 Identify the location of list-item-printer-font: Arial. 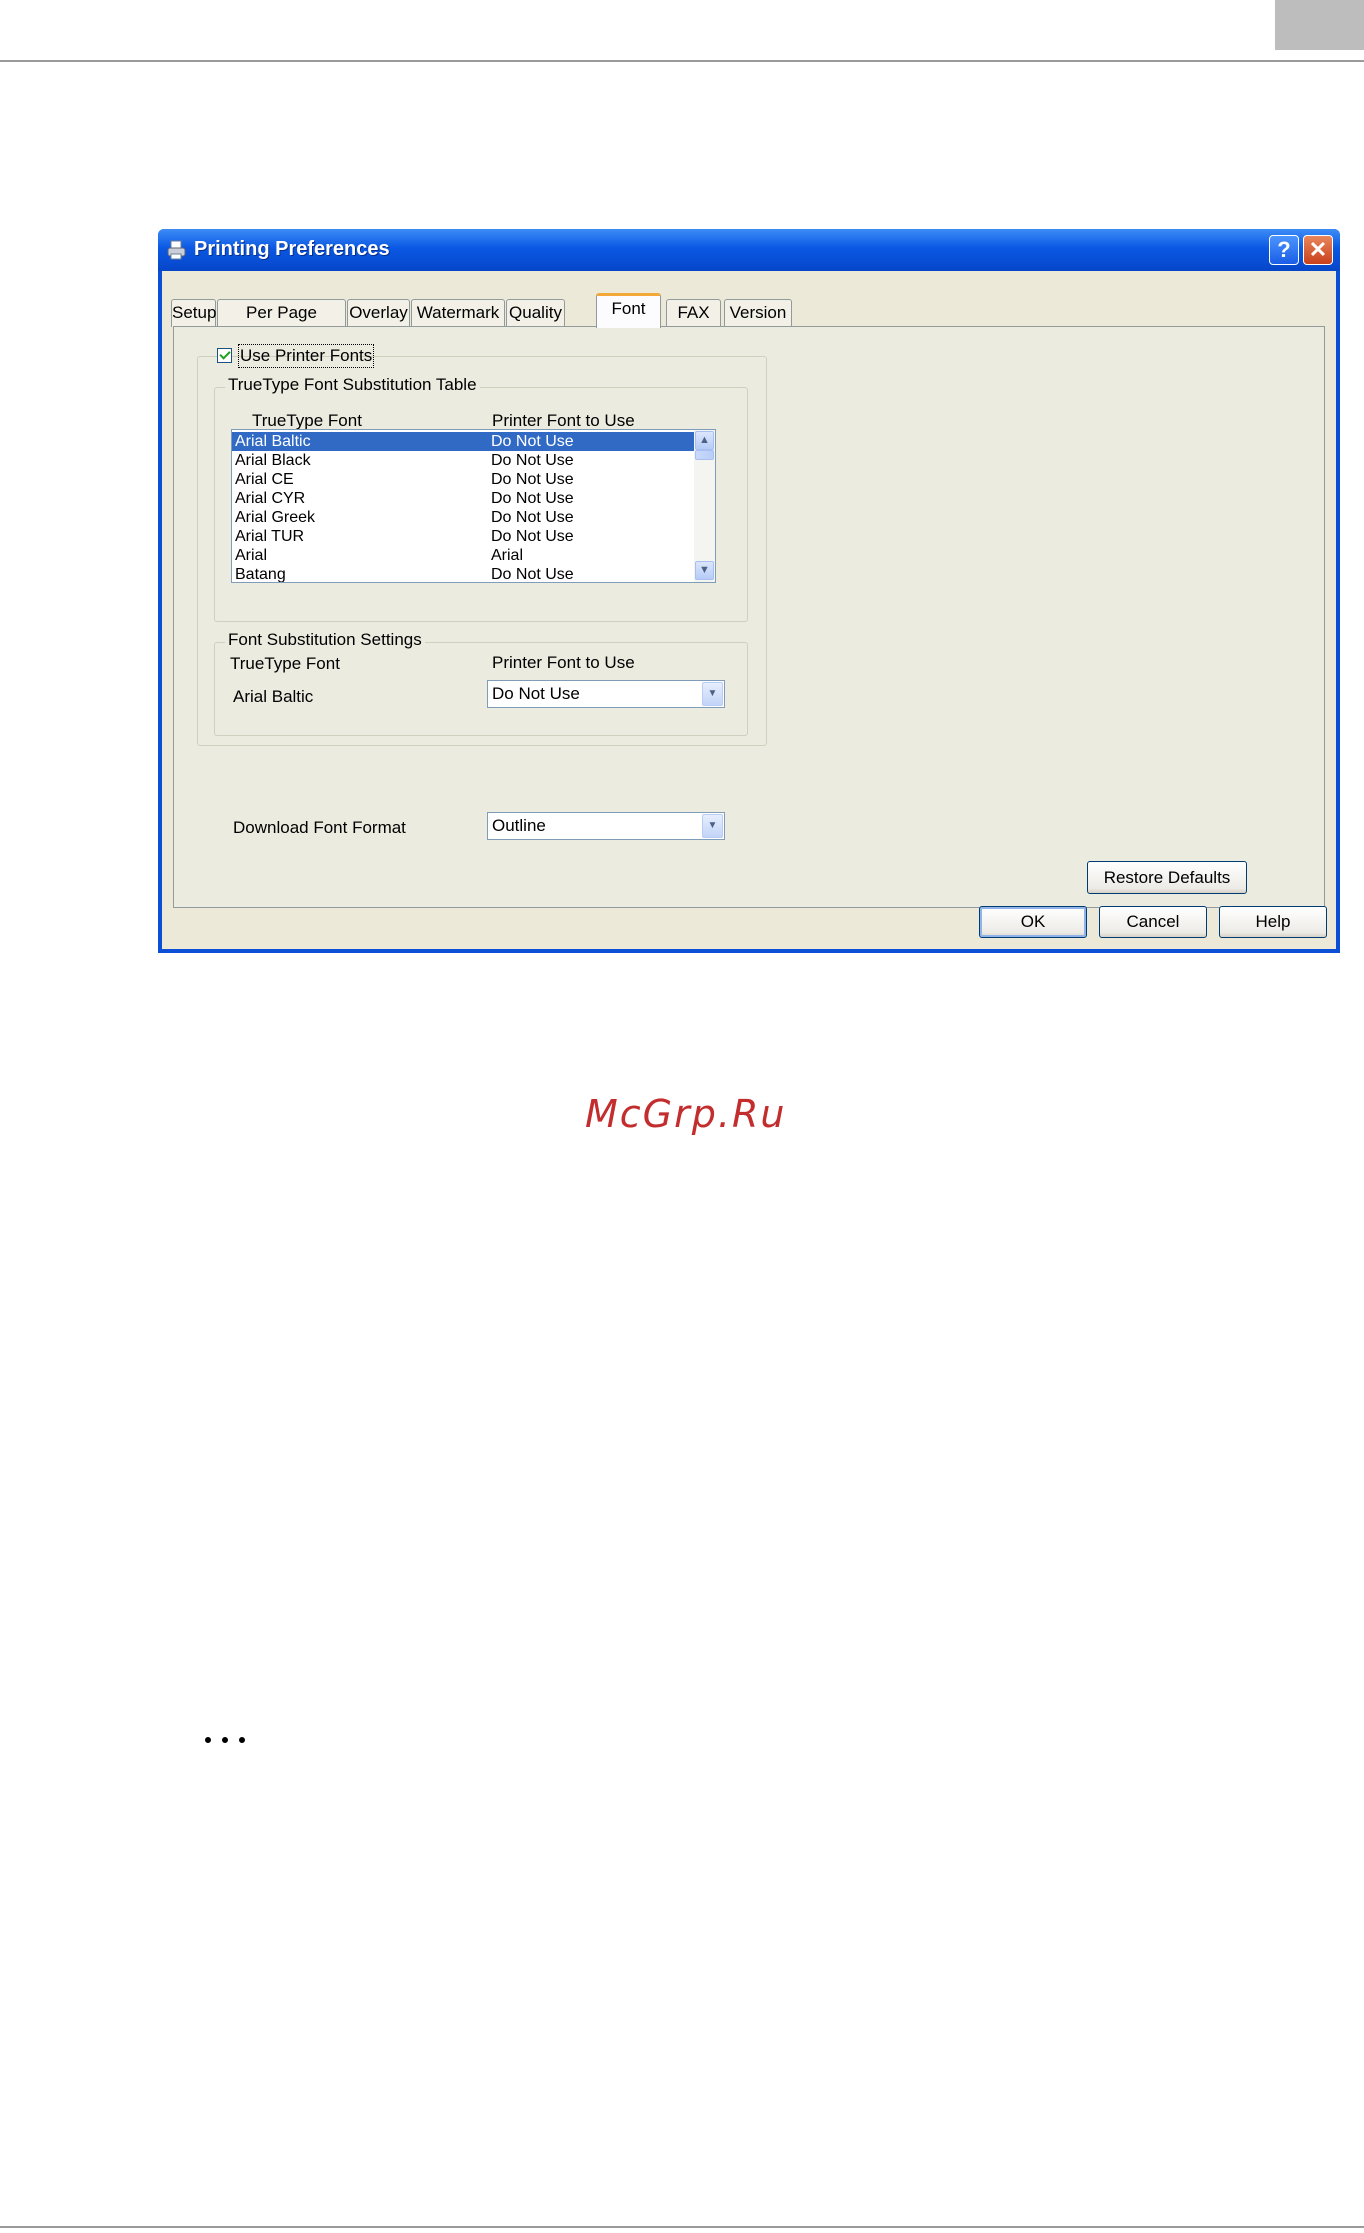
(507, 555).